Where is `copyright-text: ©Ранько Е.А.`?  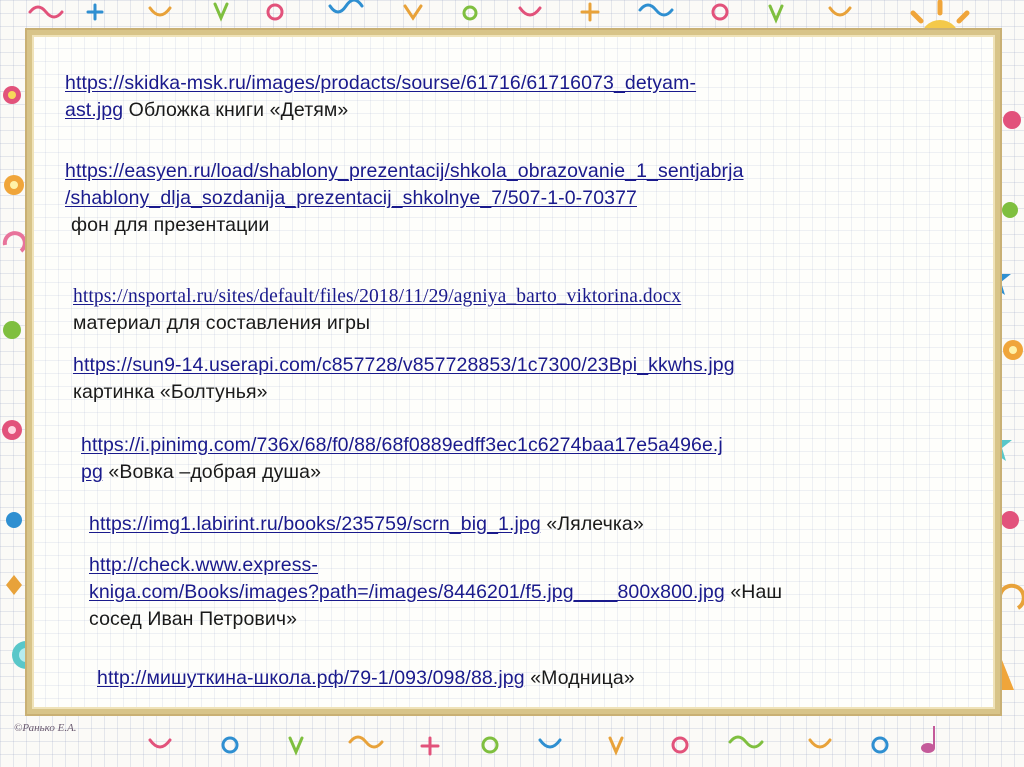
copyright-text: ©Ранько Е.А. is located at coordinates (45, 728).